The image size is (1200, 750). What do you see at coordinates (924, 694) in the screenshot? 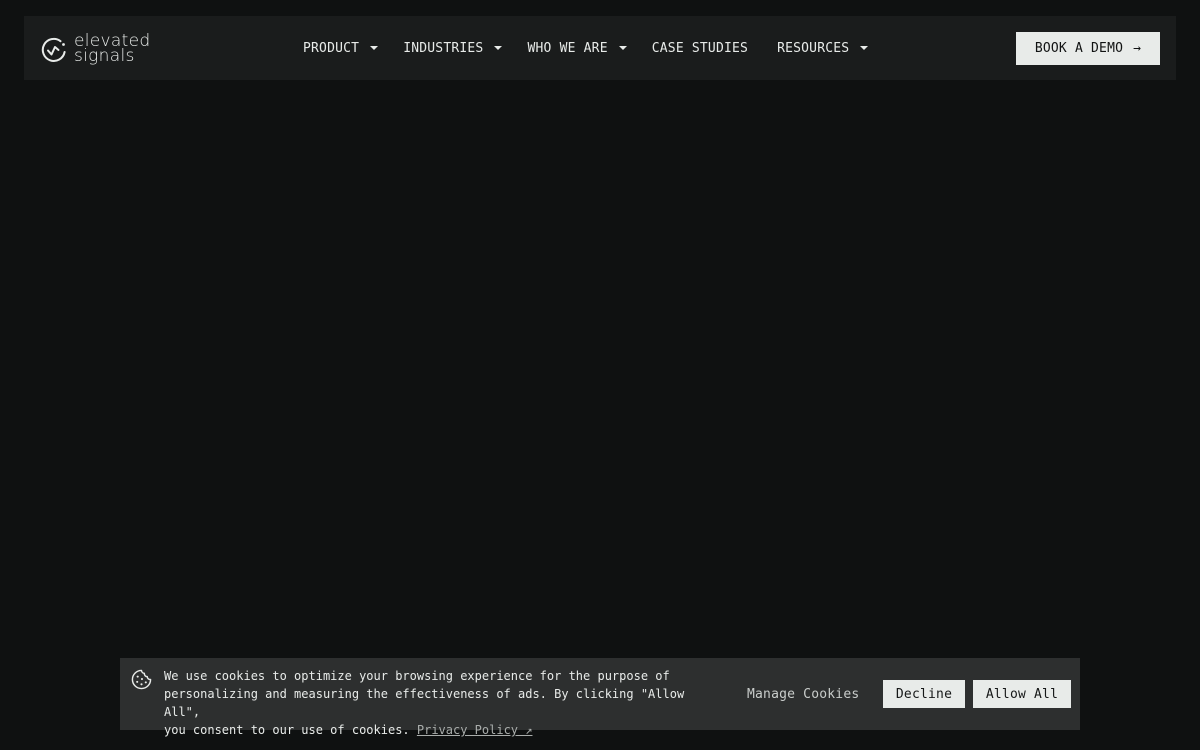
I see `decline-cookies-button: Decline` at bounding box center [924, 694].